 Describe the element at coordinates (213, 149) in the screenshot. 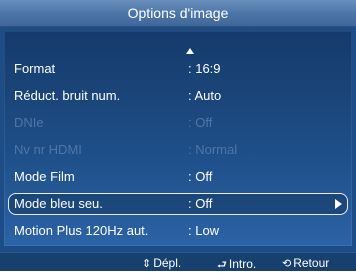

I see `menu-item-value: : Normal` at that location.